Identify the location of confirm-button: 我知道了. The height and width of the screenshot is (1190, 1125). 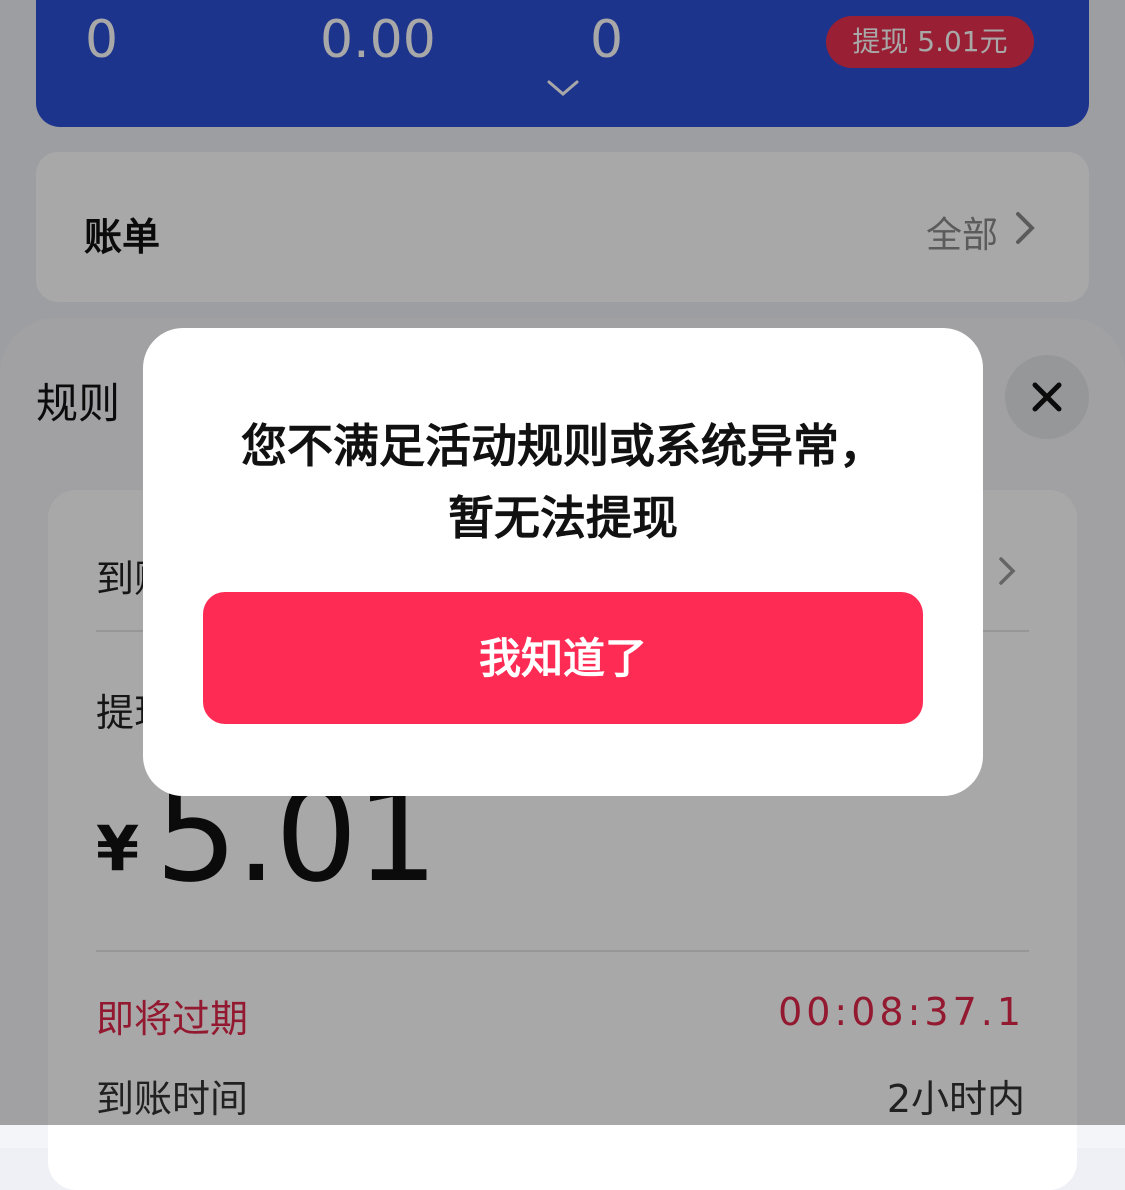
(563, 658).